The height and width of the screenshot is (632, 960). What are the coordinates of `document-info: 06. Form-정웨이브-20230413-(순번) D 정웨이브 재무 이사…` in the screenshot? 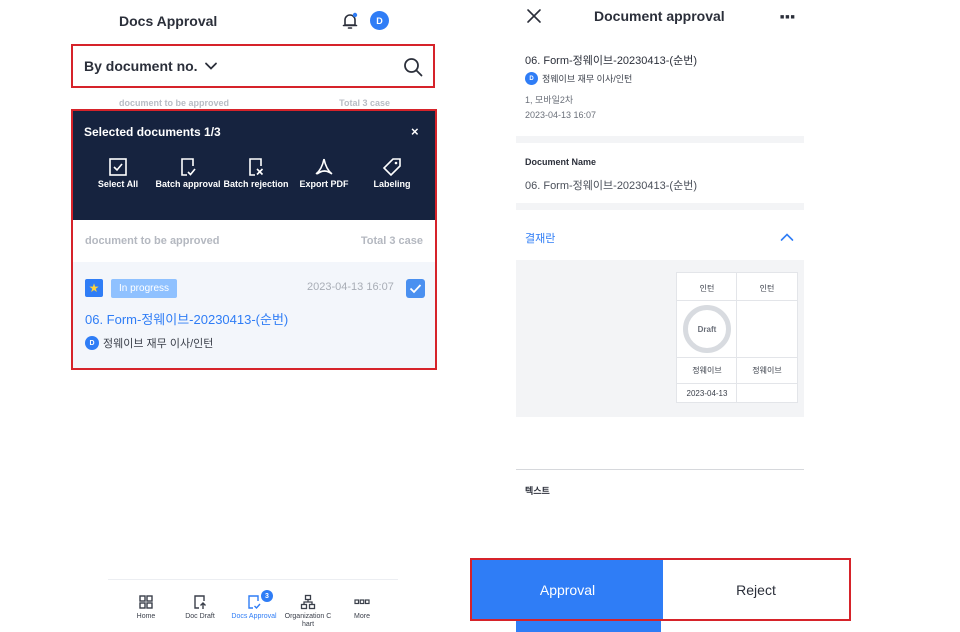 It's located at (660, 88).